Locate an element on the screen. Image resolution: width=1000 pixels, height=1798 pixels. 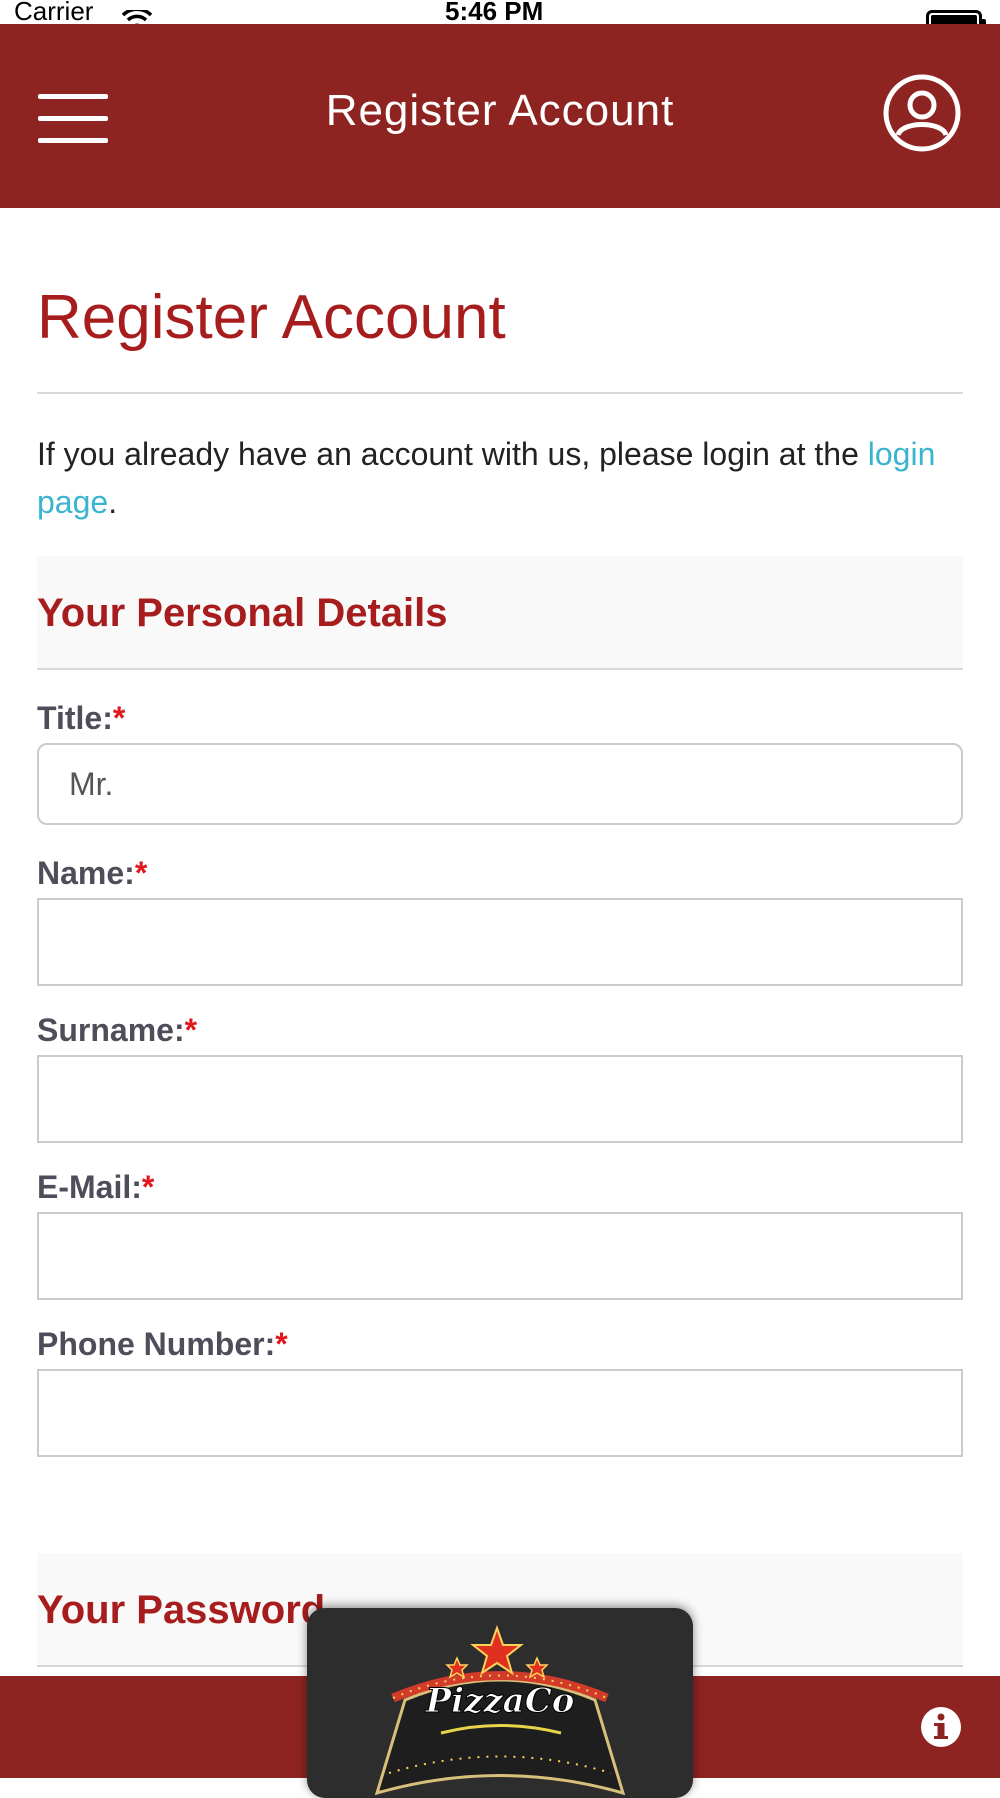
personal-details-heading: Your Personal Details is located at coordinates (500, 613).